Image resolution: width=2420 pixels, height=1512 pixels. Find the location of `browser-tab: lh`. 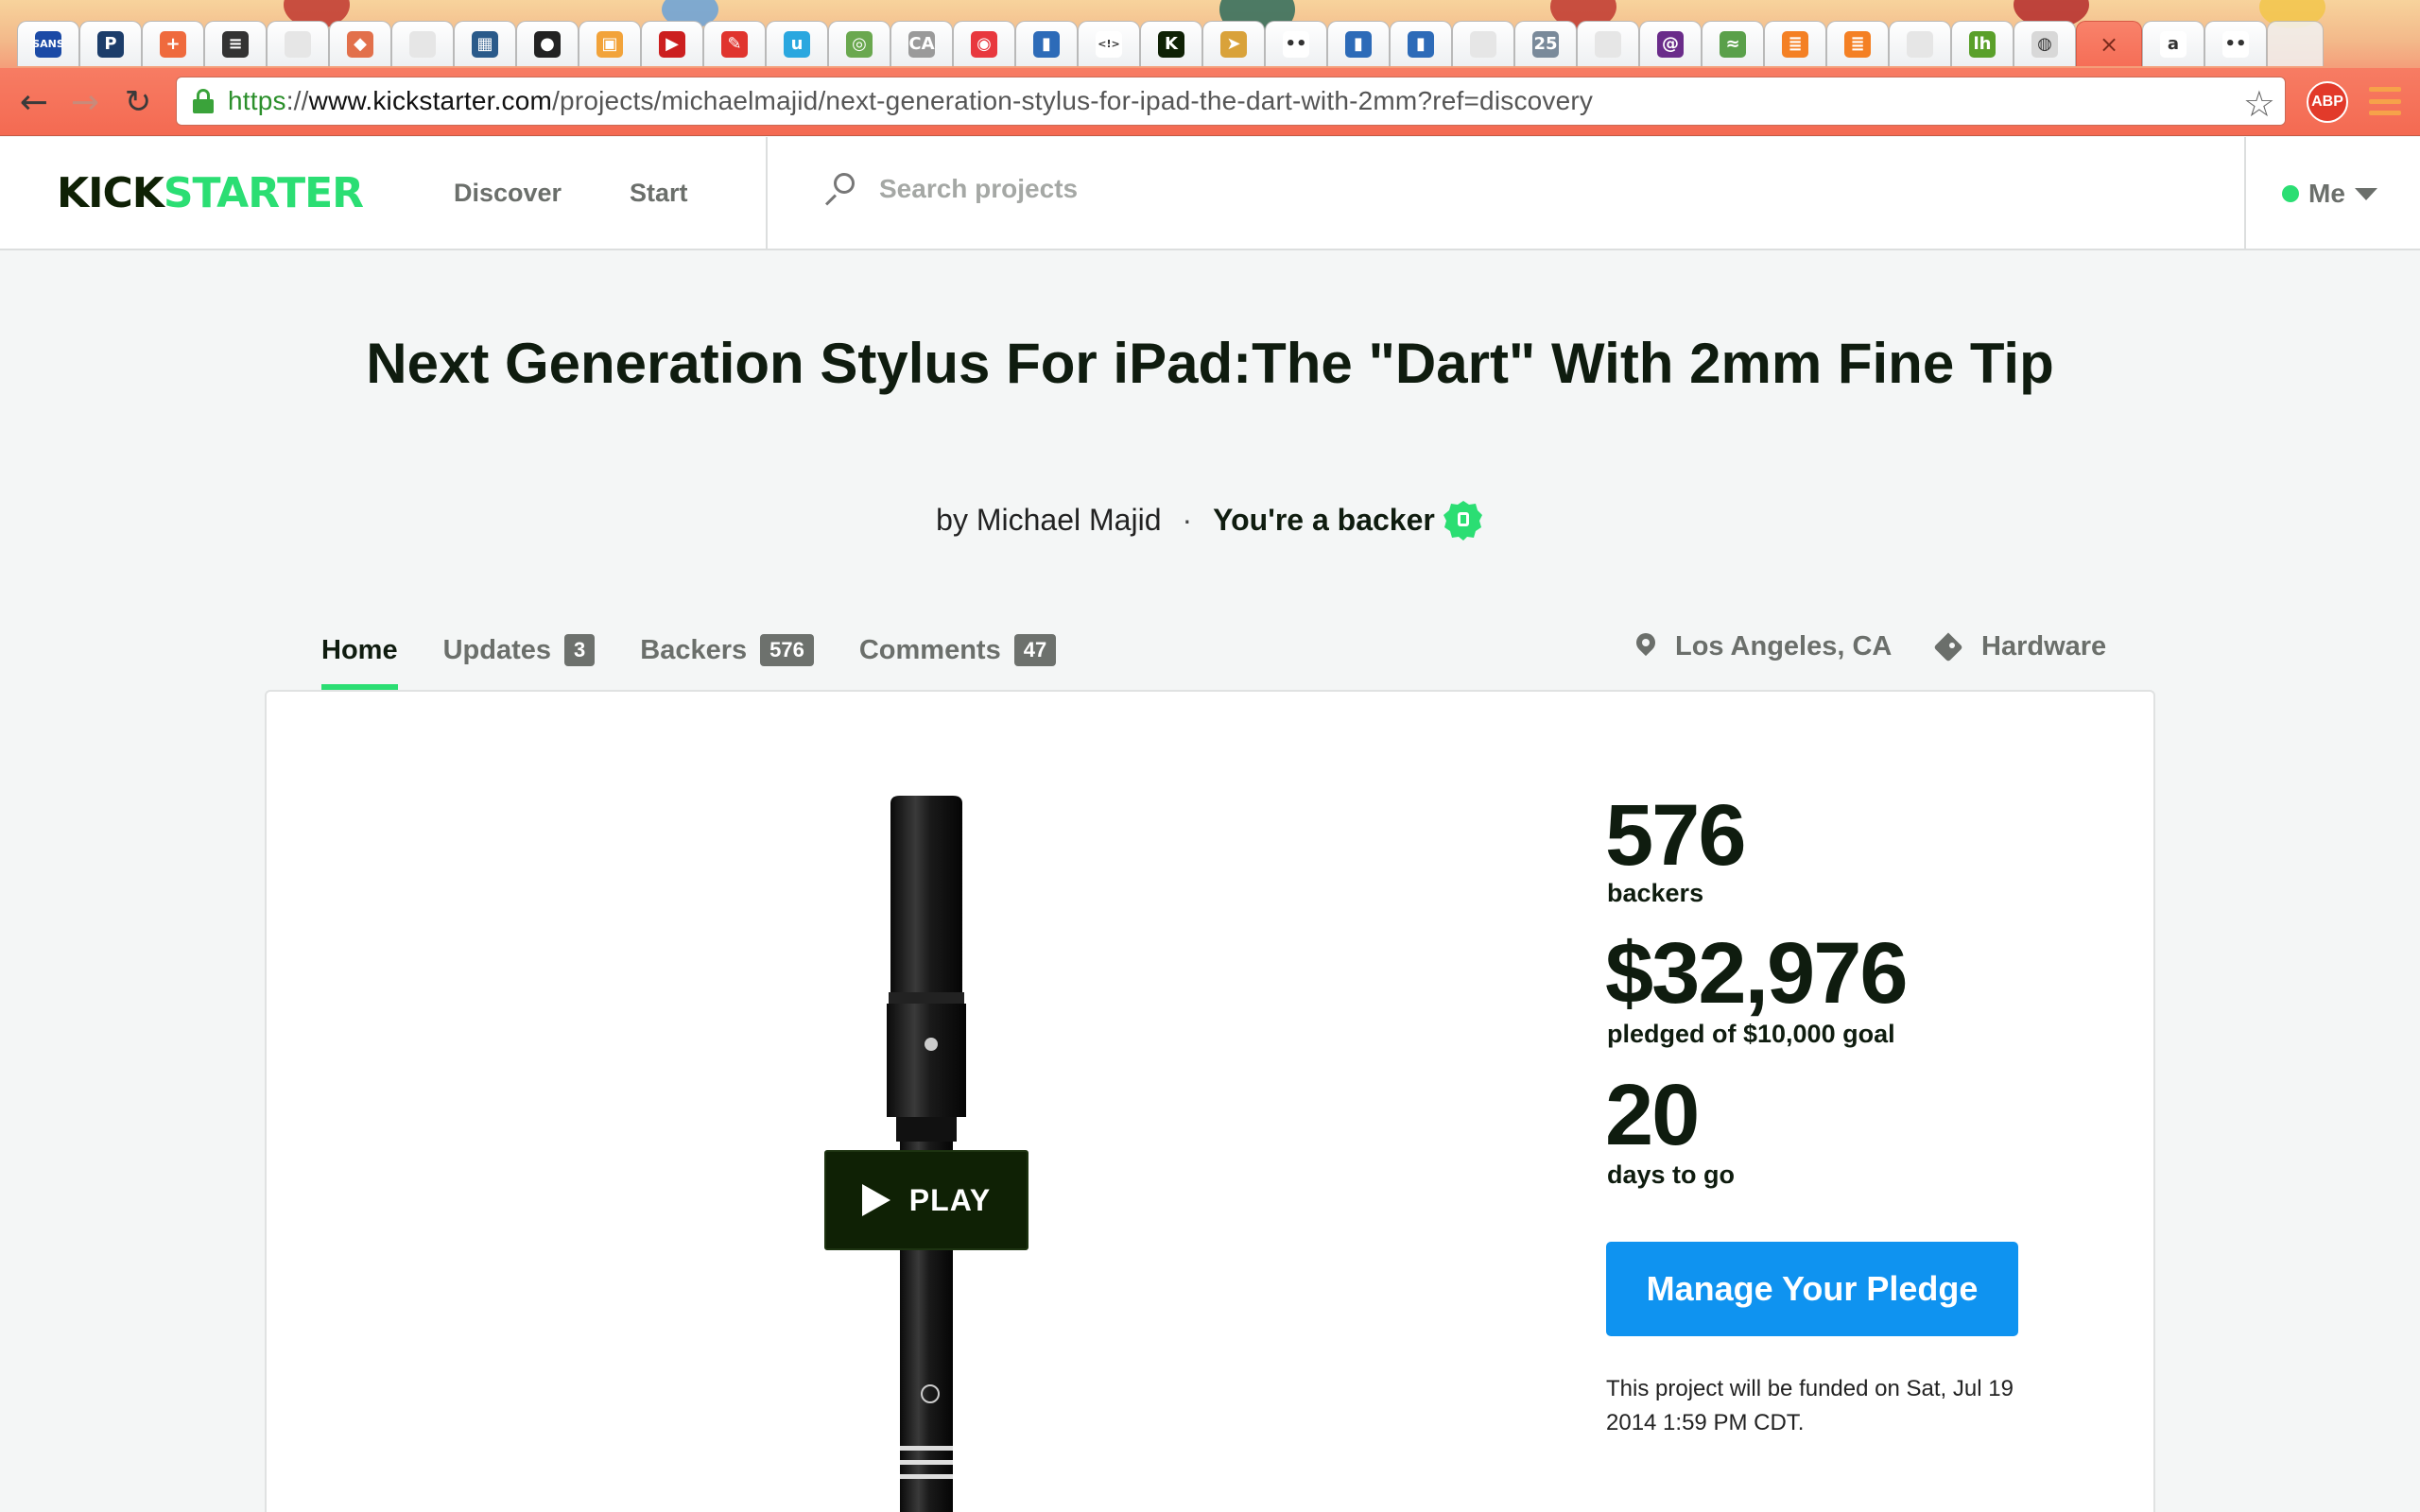

browser-tab: lh is located at coordinates (1982, 43).